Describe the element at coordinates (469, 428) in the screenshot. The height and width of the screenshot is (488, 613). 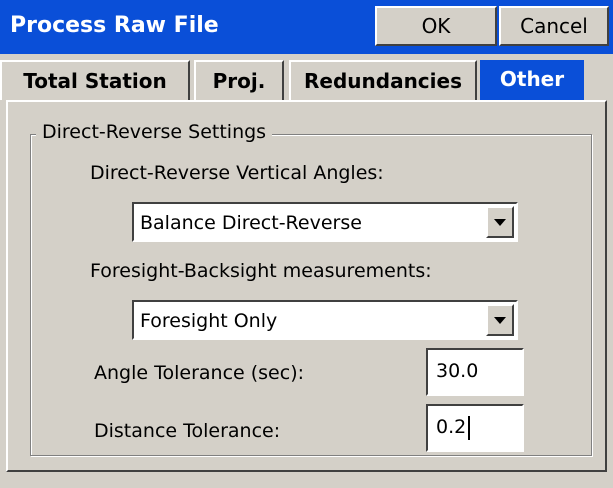
I see `text-caret` at that location.